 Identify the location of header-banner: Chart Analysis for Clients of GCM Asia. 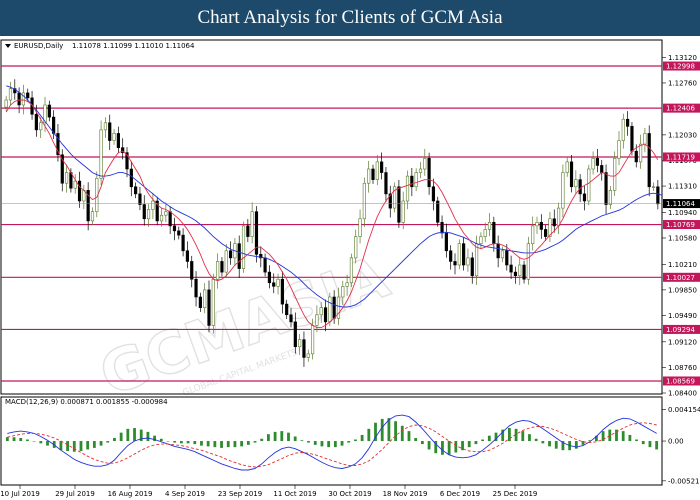
(350, 18).